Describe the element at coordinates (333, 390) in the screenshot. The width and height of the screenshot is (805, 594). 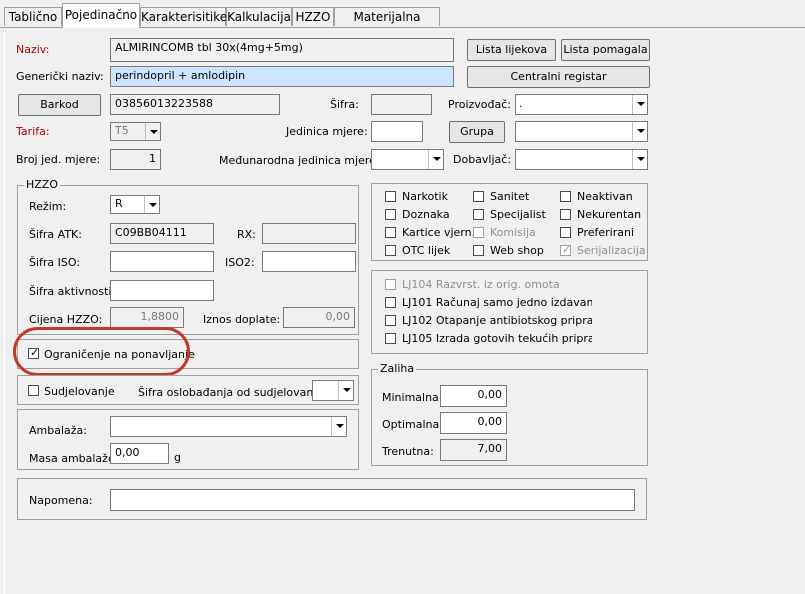
I see `sifra-oslobadjanja-combo` at that location.